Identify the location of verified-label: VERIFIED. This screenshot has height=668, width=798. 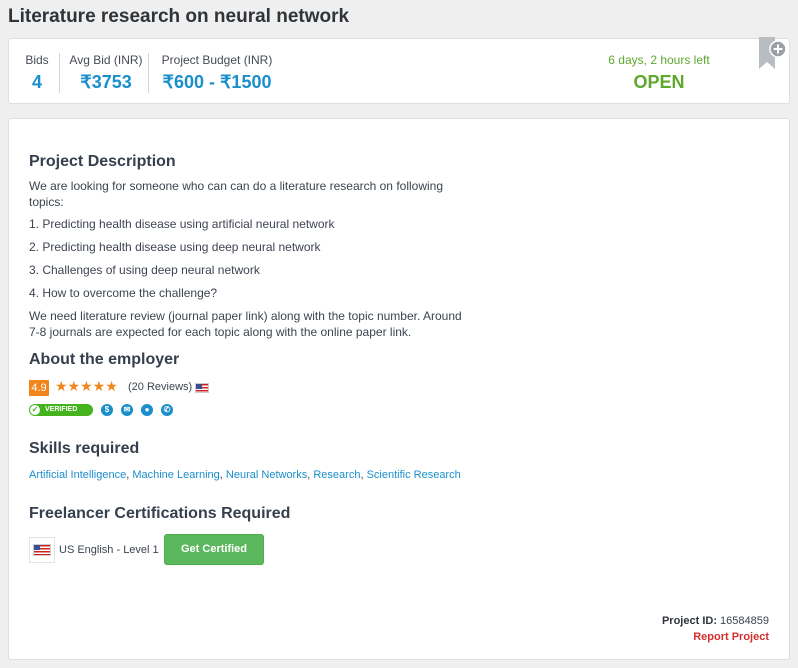
(61, 409).